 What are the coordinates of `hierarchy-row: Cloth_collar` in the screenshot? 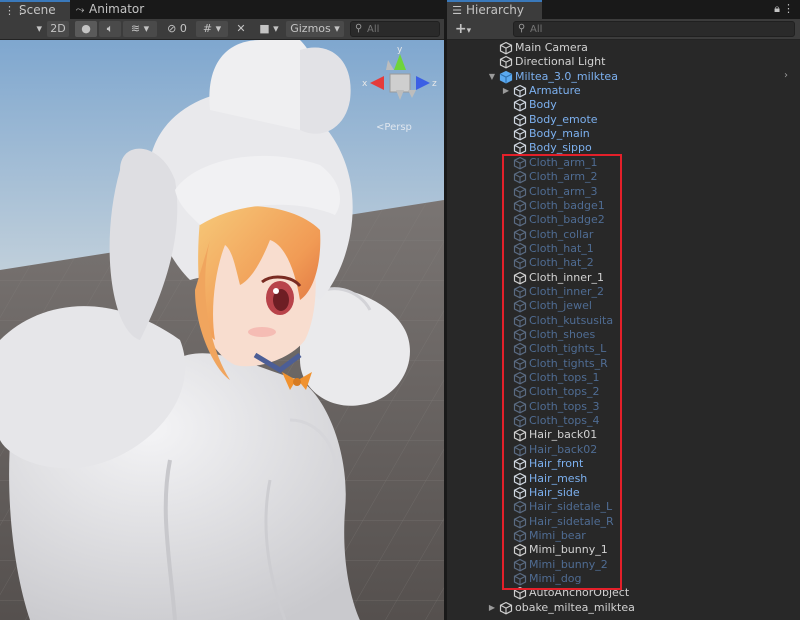 It's located at (623, 235).